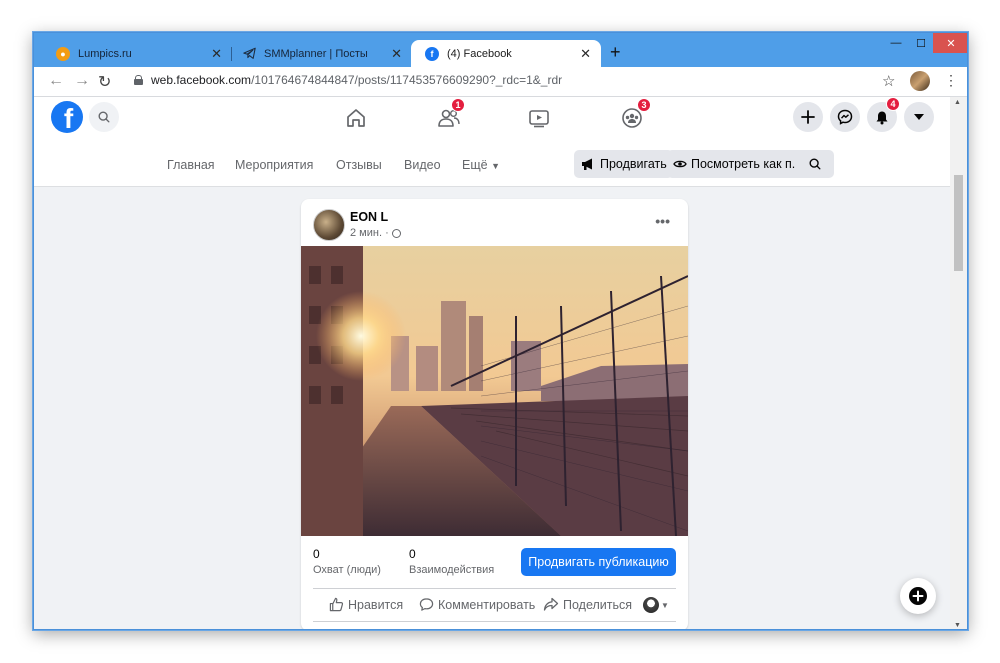 The width and height of the screenshot is (1000, 663). What do you see at coordinates (921, 43) in the screenshot?
I see `maximize-button: ☐` at bounding box center [921, 43].